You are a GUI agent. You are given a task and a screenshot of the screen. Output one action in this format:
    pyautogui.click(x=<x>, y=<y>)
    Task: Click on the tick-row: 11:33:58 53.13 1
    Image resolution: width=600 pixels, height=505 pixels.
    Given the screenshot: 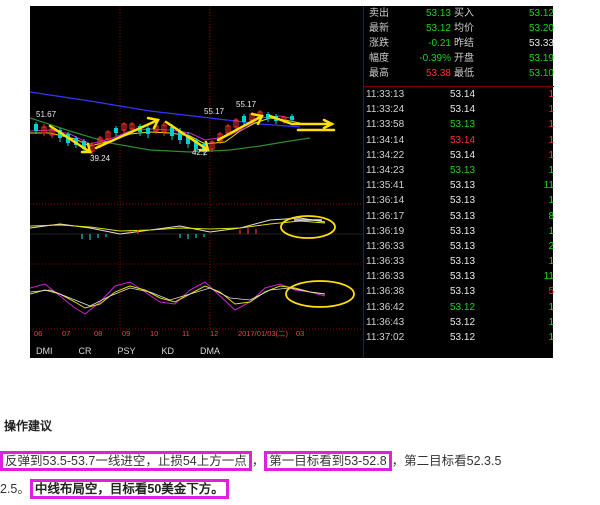 What is the action you would take?
    pyautogui.click(x=459, y=124)
    